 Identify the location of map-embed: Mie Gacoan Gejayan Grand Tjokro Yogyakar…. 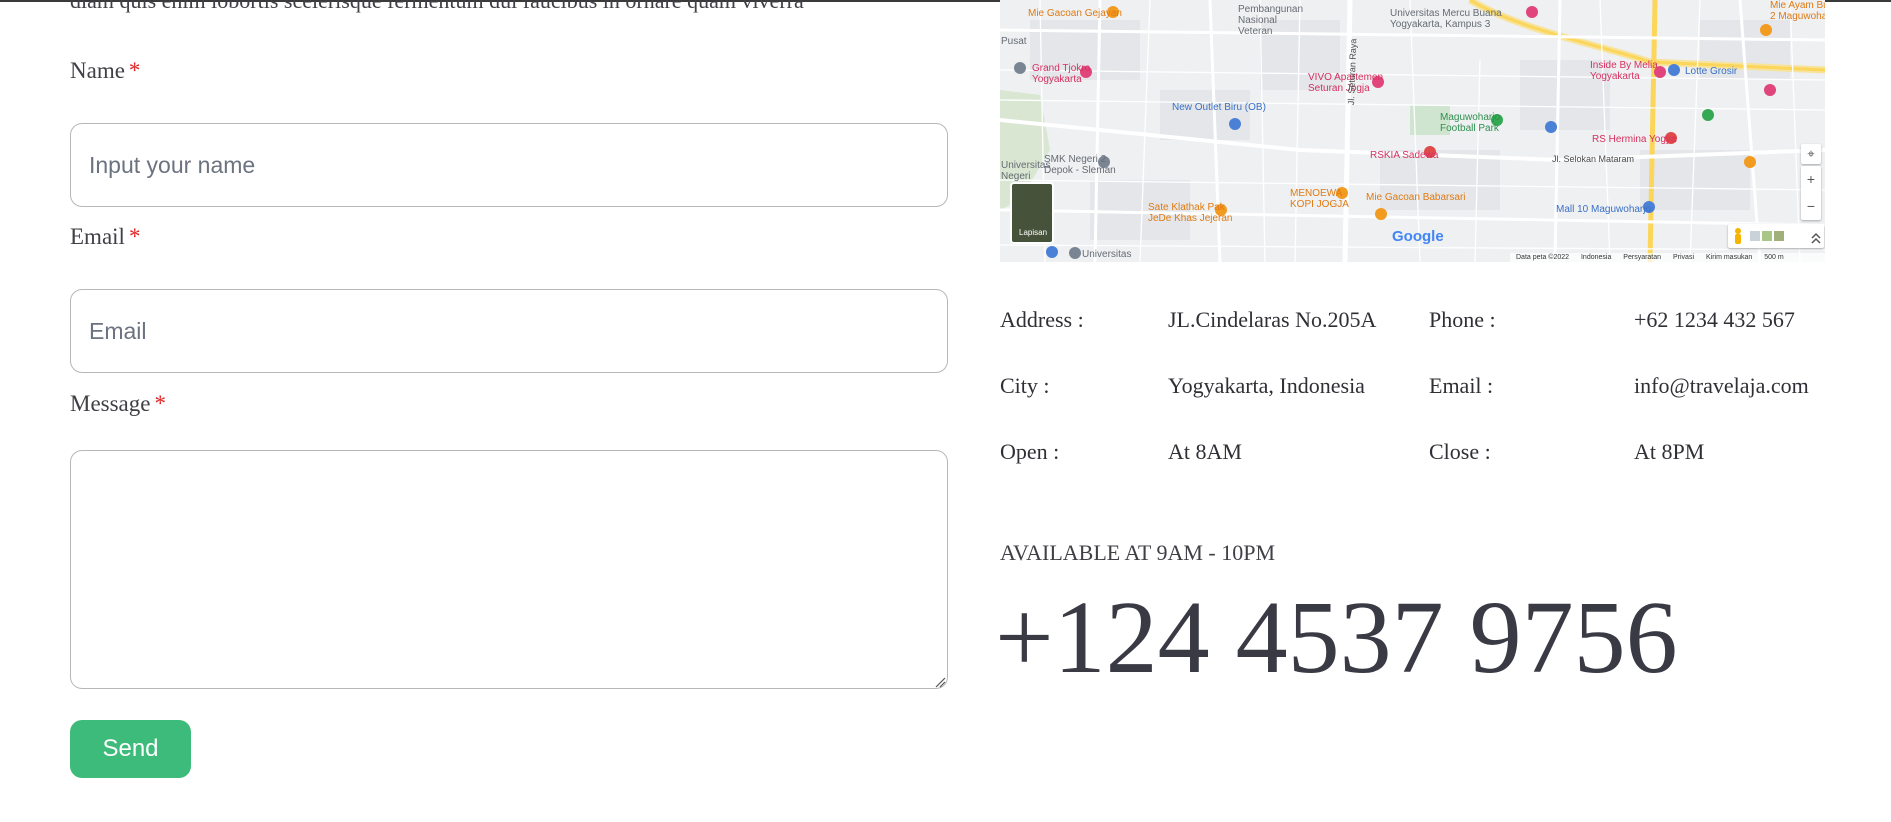
(1412, 131).